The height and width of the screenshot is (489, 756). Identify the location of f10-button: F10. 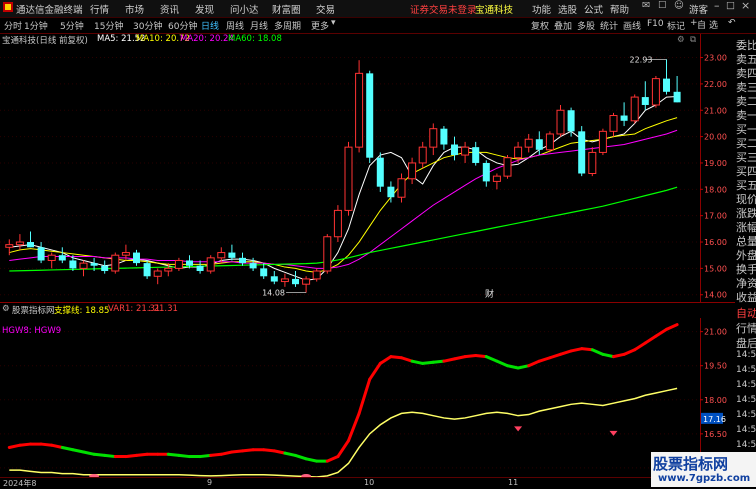
(655, 24).